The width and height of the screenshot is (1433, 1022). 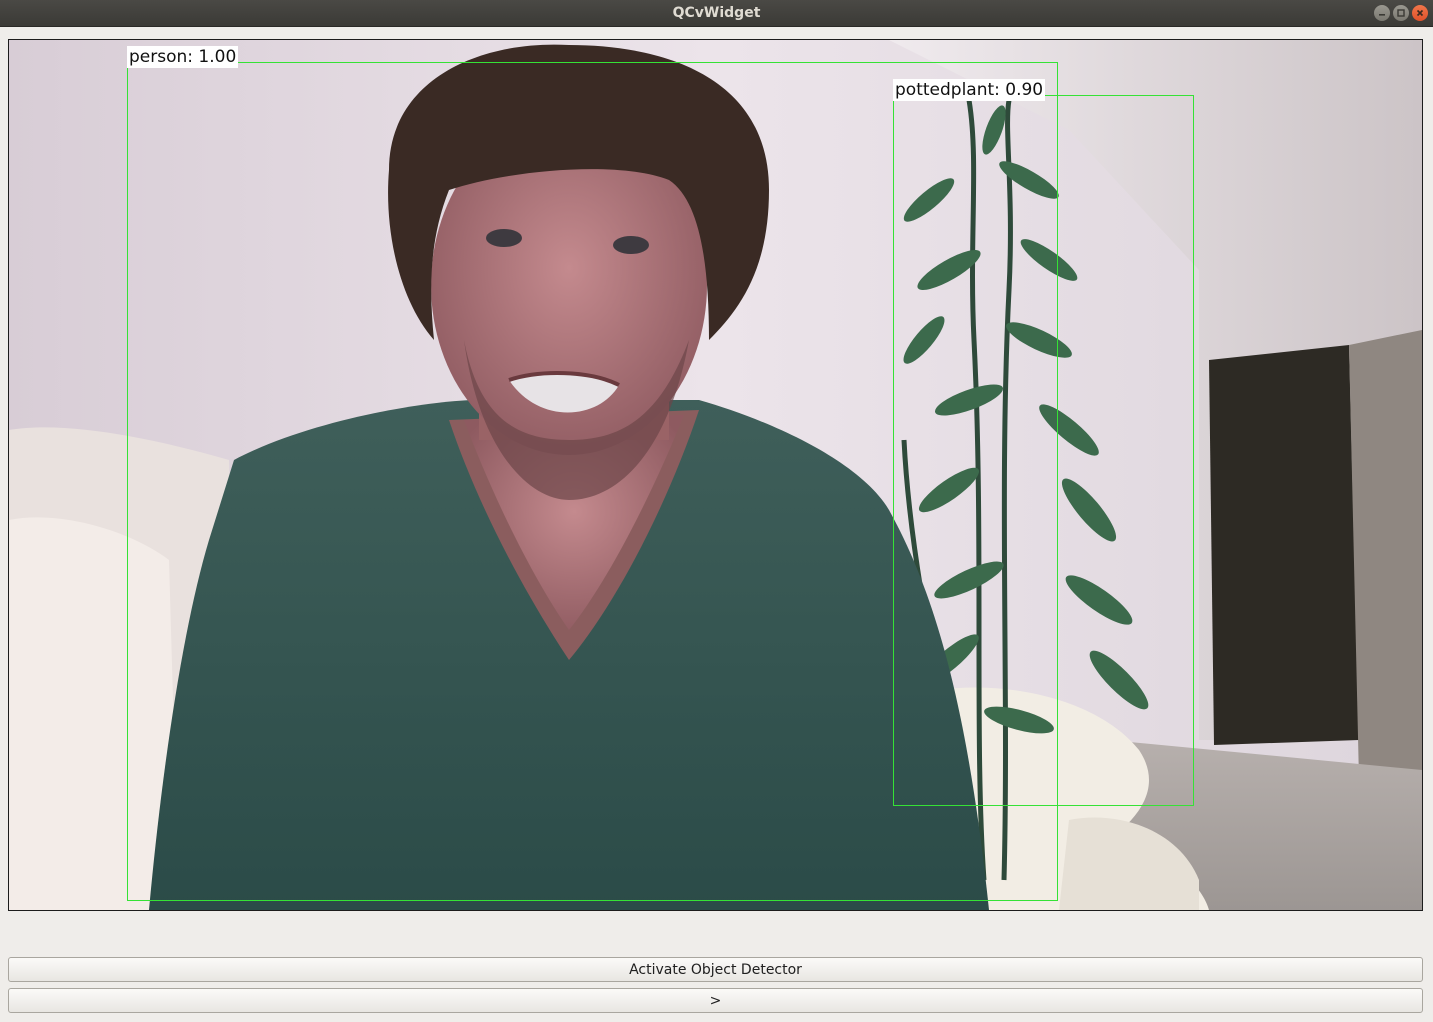 I want to click on next-button: >, so click(x=715, y=1000).